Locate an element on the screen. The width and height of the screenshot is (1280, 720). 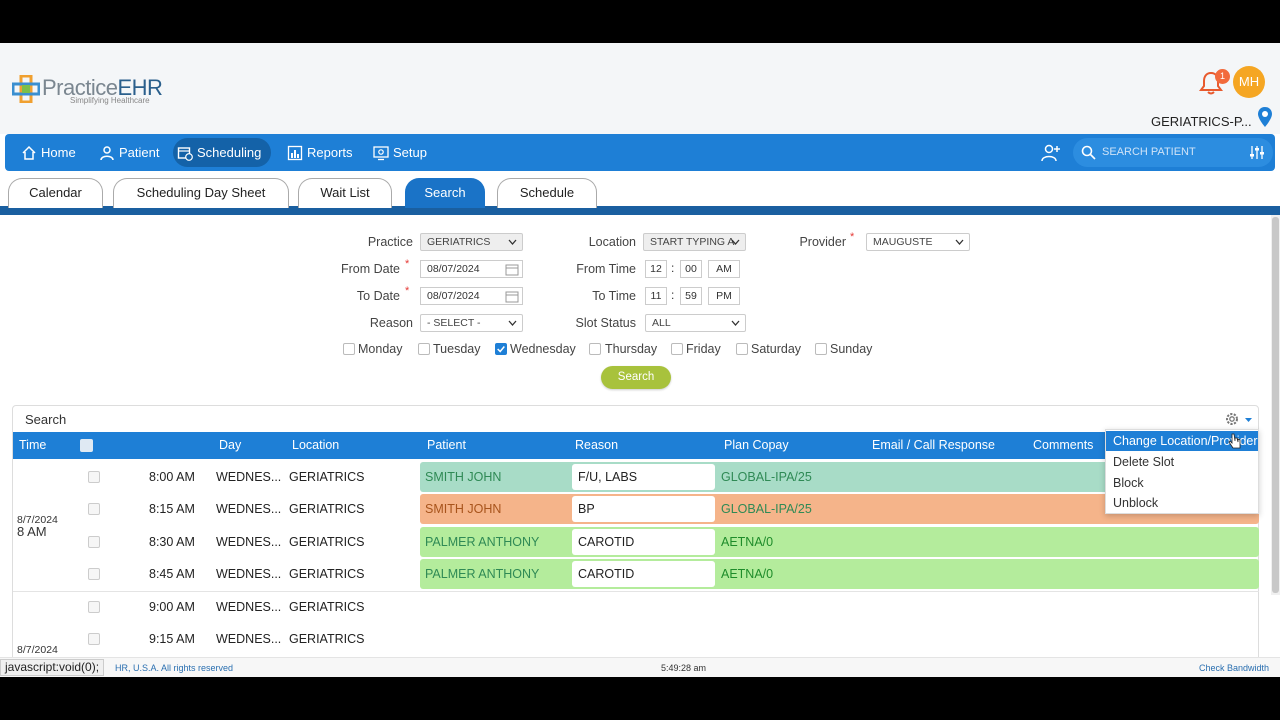
gear-icon is located at coordinates (1232, 419).